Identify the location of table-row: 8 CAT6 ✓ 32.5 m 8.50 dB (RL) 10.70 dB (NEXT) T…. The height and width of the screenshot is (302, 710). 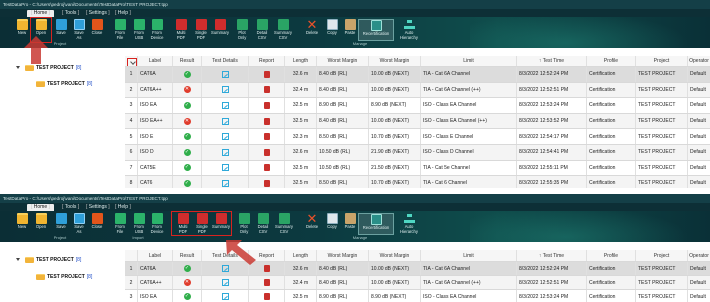
(417, 182).